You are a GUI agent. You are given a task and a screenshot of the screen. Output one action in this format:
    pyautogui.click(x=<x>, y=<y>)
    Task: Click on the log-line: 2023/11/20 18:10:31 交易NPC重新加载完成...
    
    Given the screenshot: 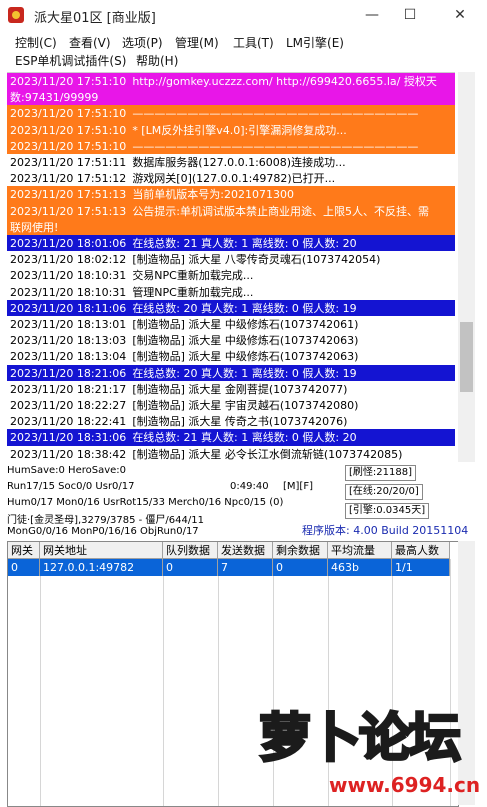 What is the action you would take?
    pyautogui.click(x=231, y=276)
    